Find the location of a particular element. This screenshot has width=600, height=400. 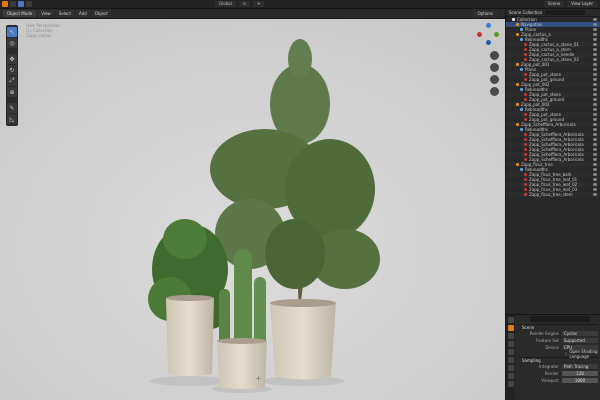

blender-logo-icon is located at coordinates (5, 4).